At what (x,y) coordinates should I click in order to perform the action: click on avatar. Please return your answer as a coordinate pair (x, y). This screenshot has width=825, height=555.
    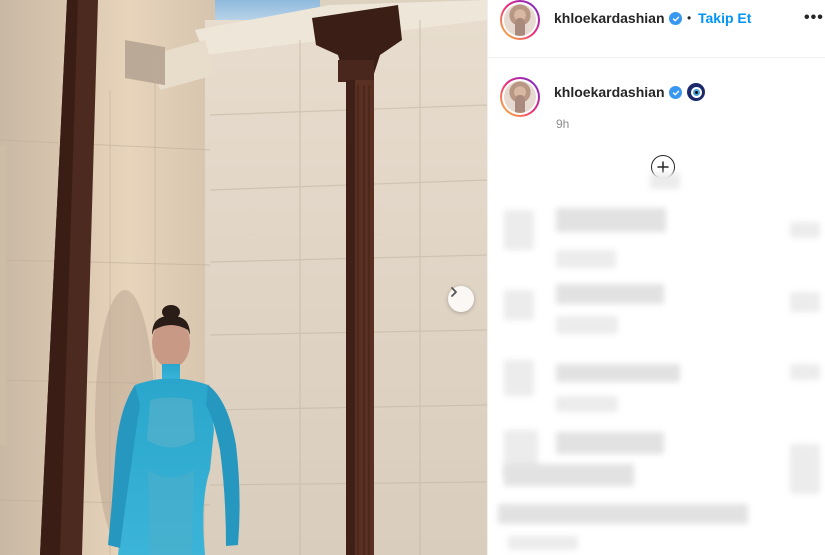
    Looking at the image, I should click on (520, 20).